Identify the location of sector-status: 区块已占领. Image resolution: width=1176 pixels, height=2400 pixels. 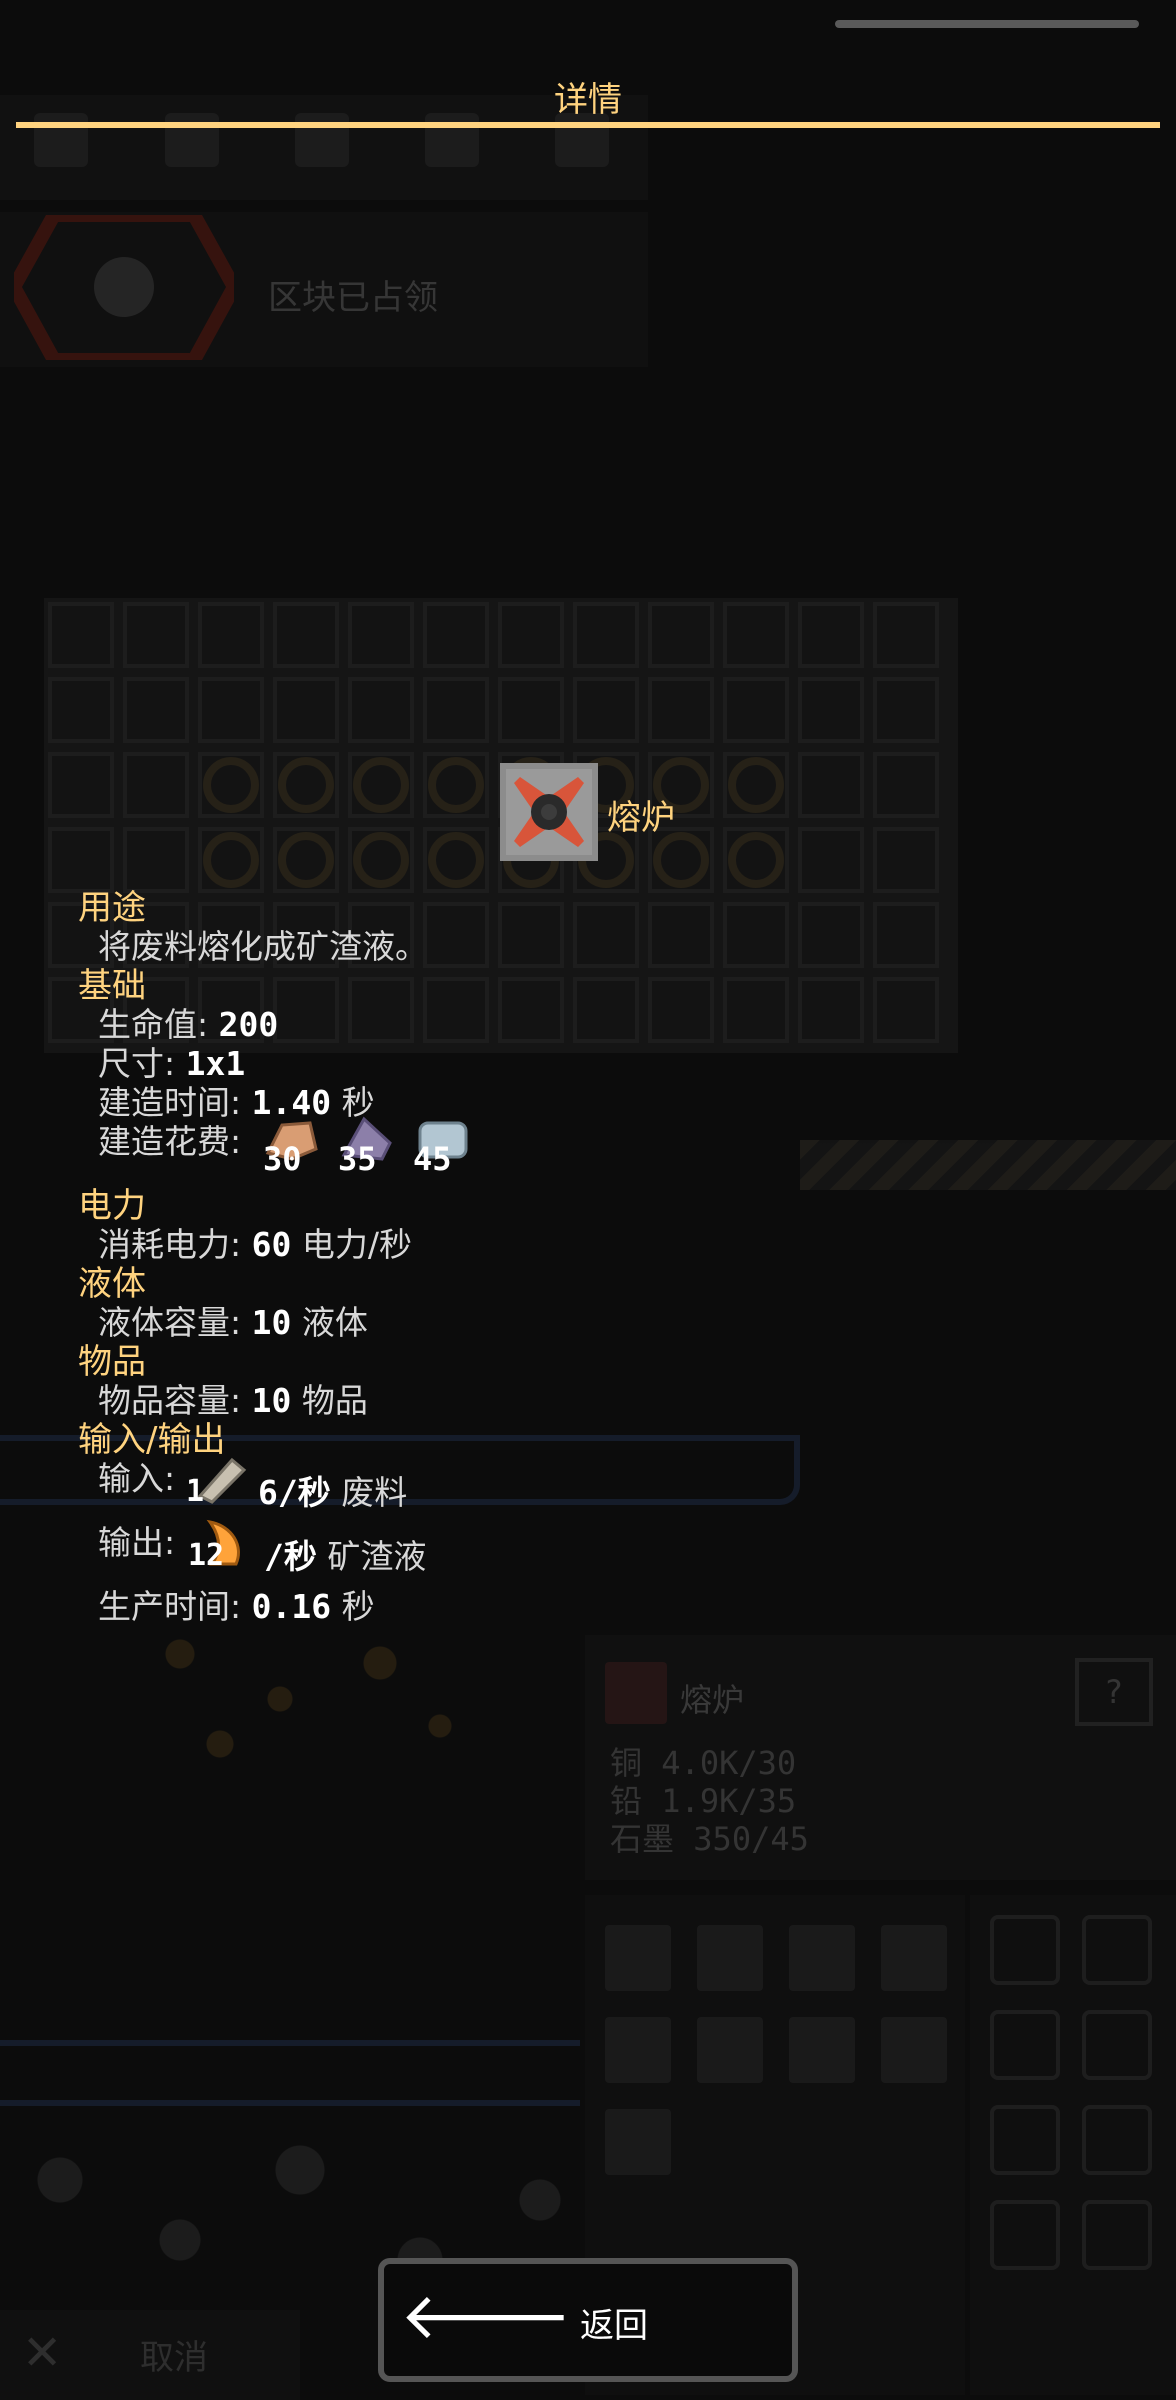
(353, 298).